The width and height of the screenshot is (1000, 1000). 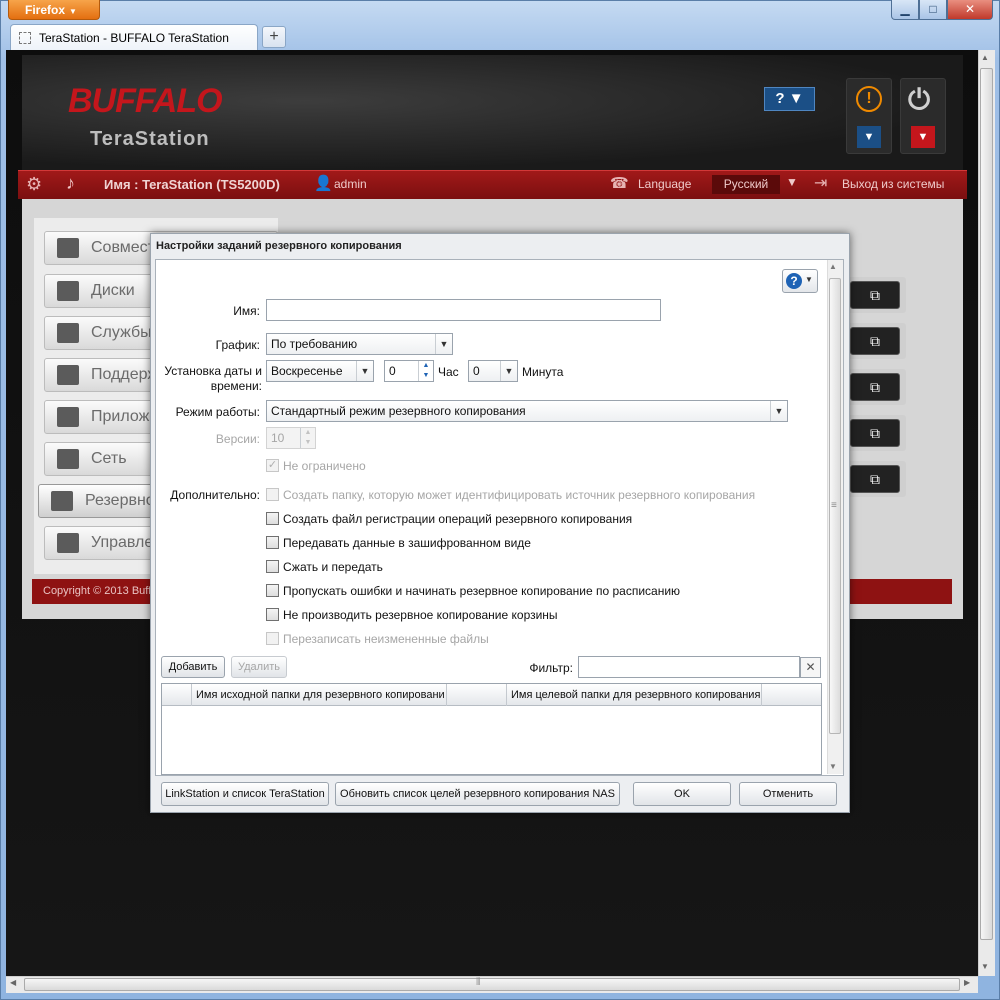 I want to click on logout-link: Выход из системы, so click(x=893, y=184).